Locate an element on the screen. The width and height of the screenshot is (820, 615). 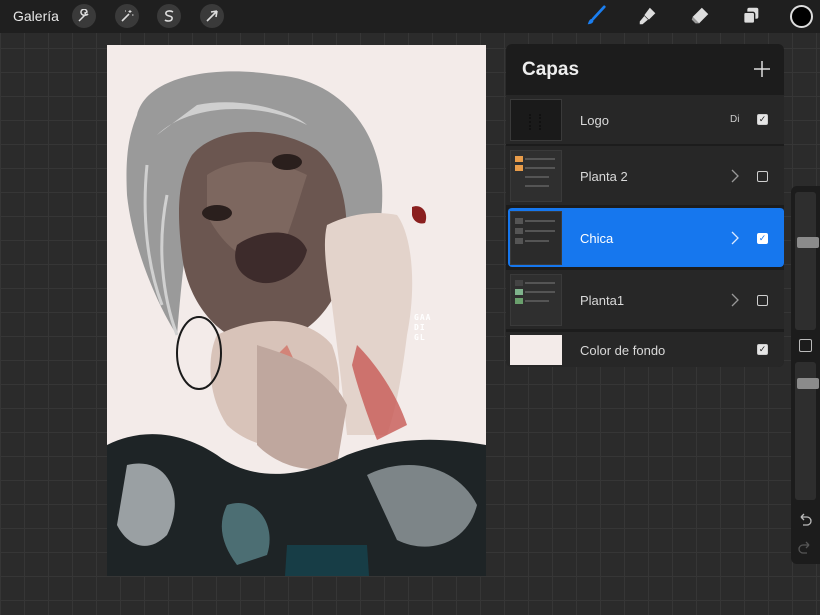
gallery-button: Galería is located at coordinates (36, 16).